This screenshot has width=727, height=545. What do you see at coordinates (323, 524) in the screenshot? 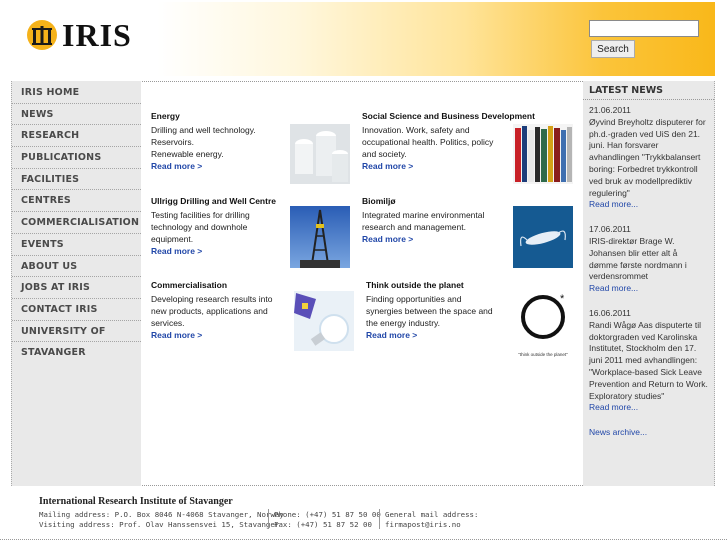
I see `footer-fax: Fax: (+47) 51 87 52 00` at bounding box center [323, 524].